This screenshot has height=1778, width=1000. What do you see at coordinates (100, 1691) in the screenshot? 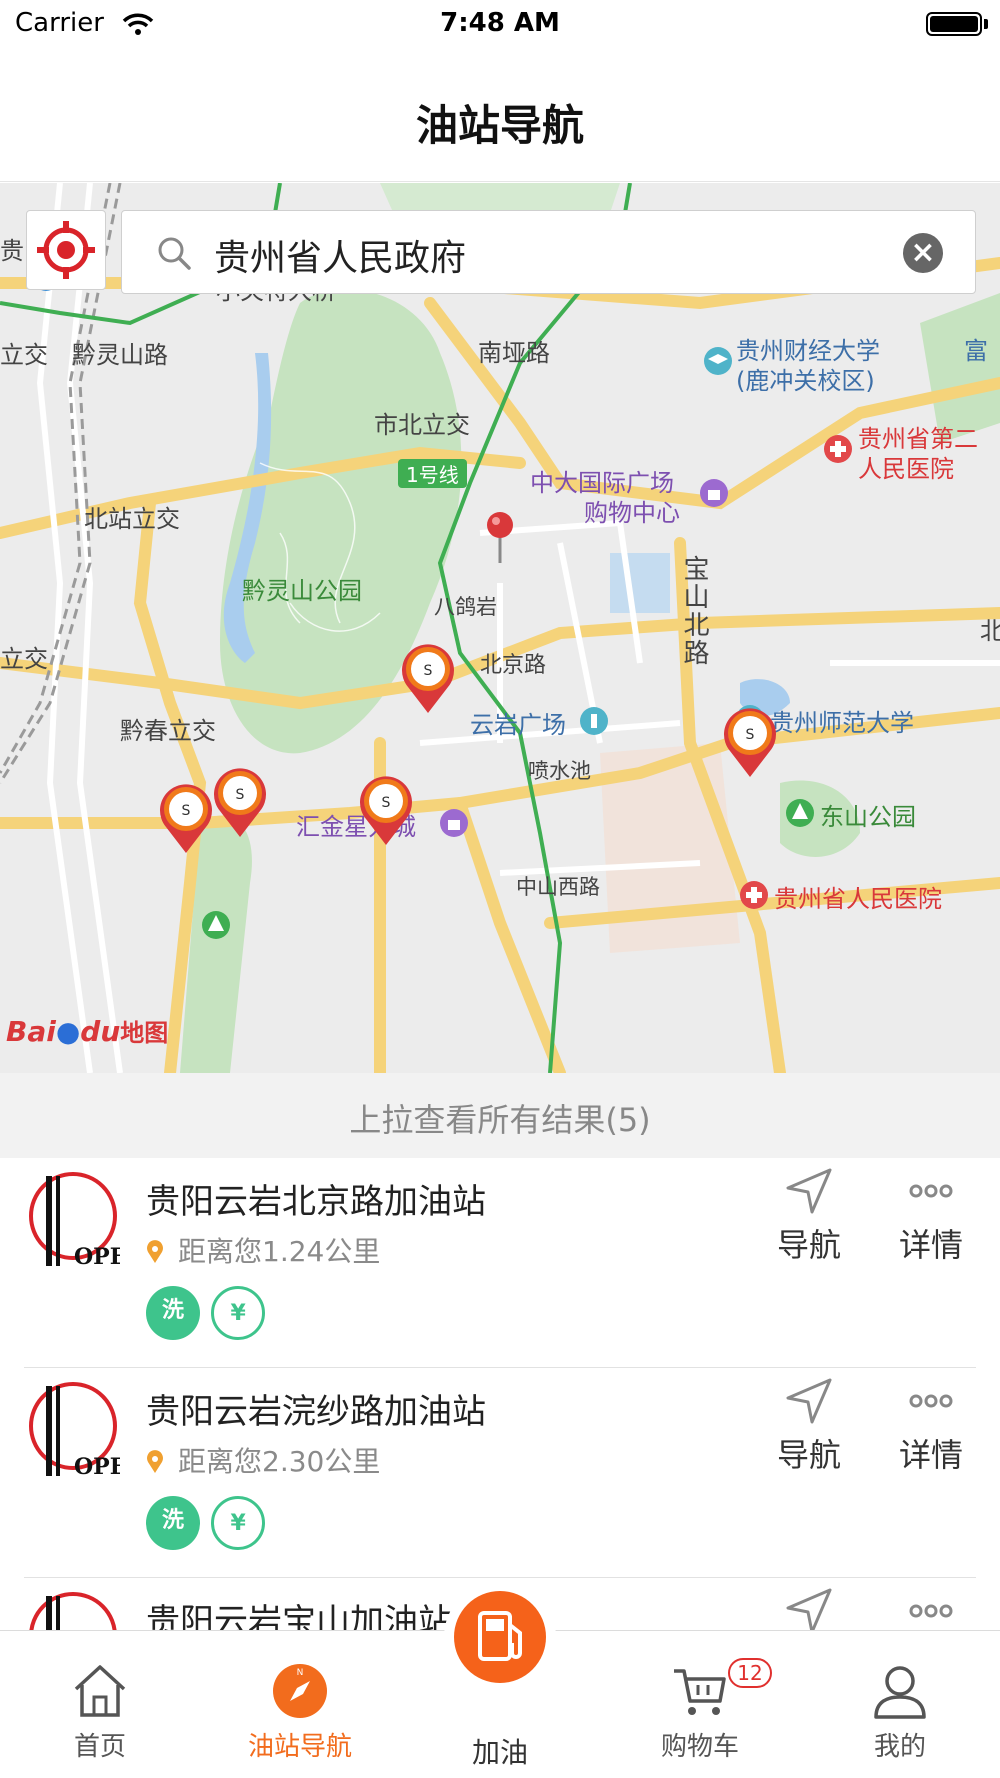
I see `home-icon` at bounding box center [100, 1691].